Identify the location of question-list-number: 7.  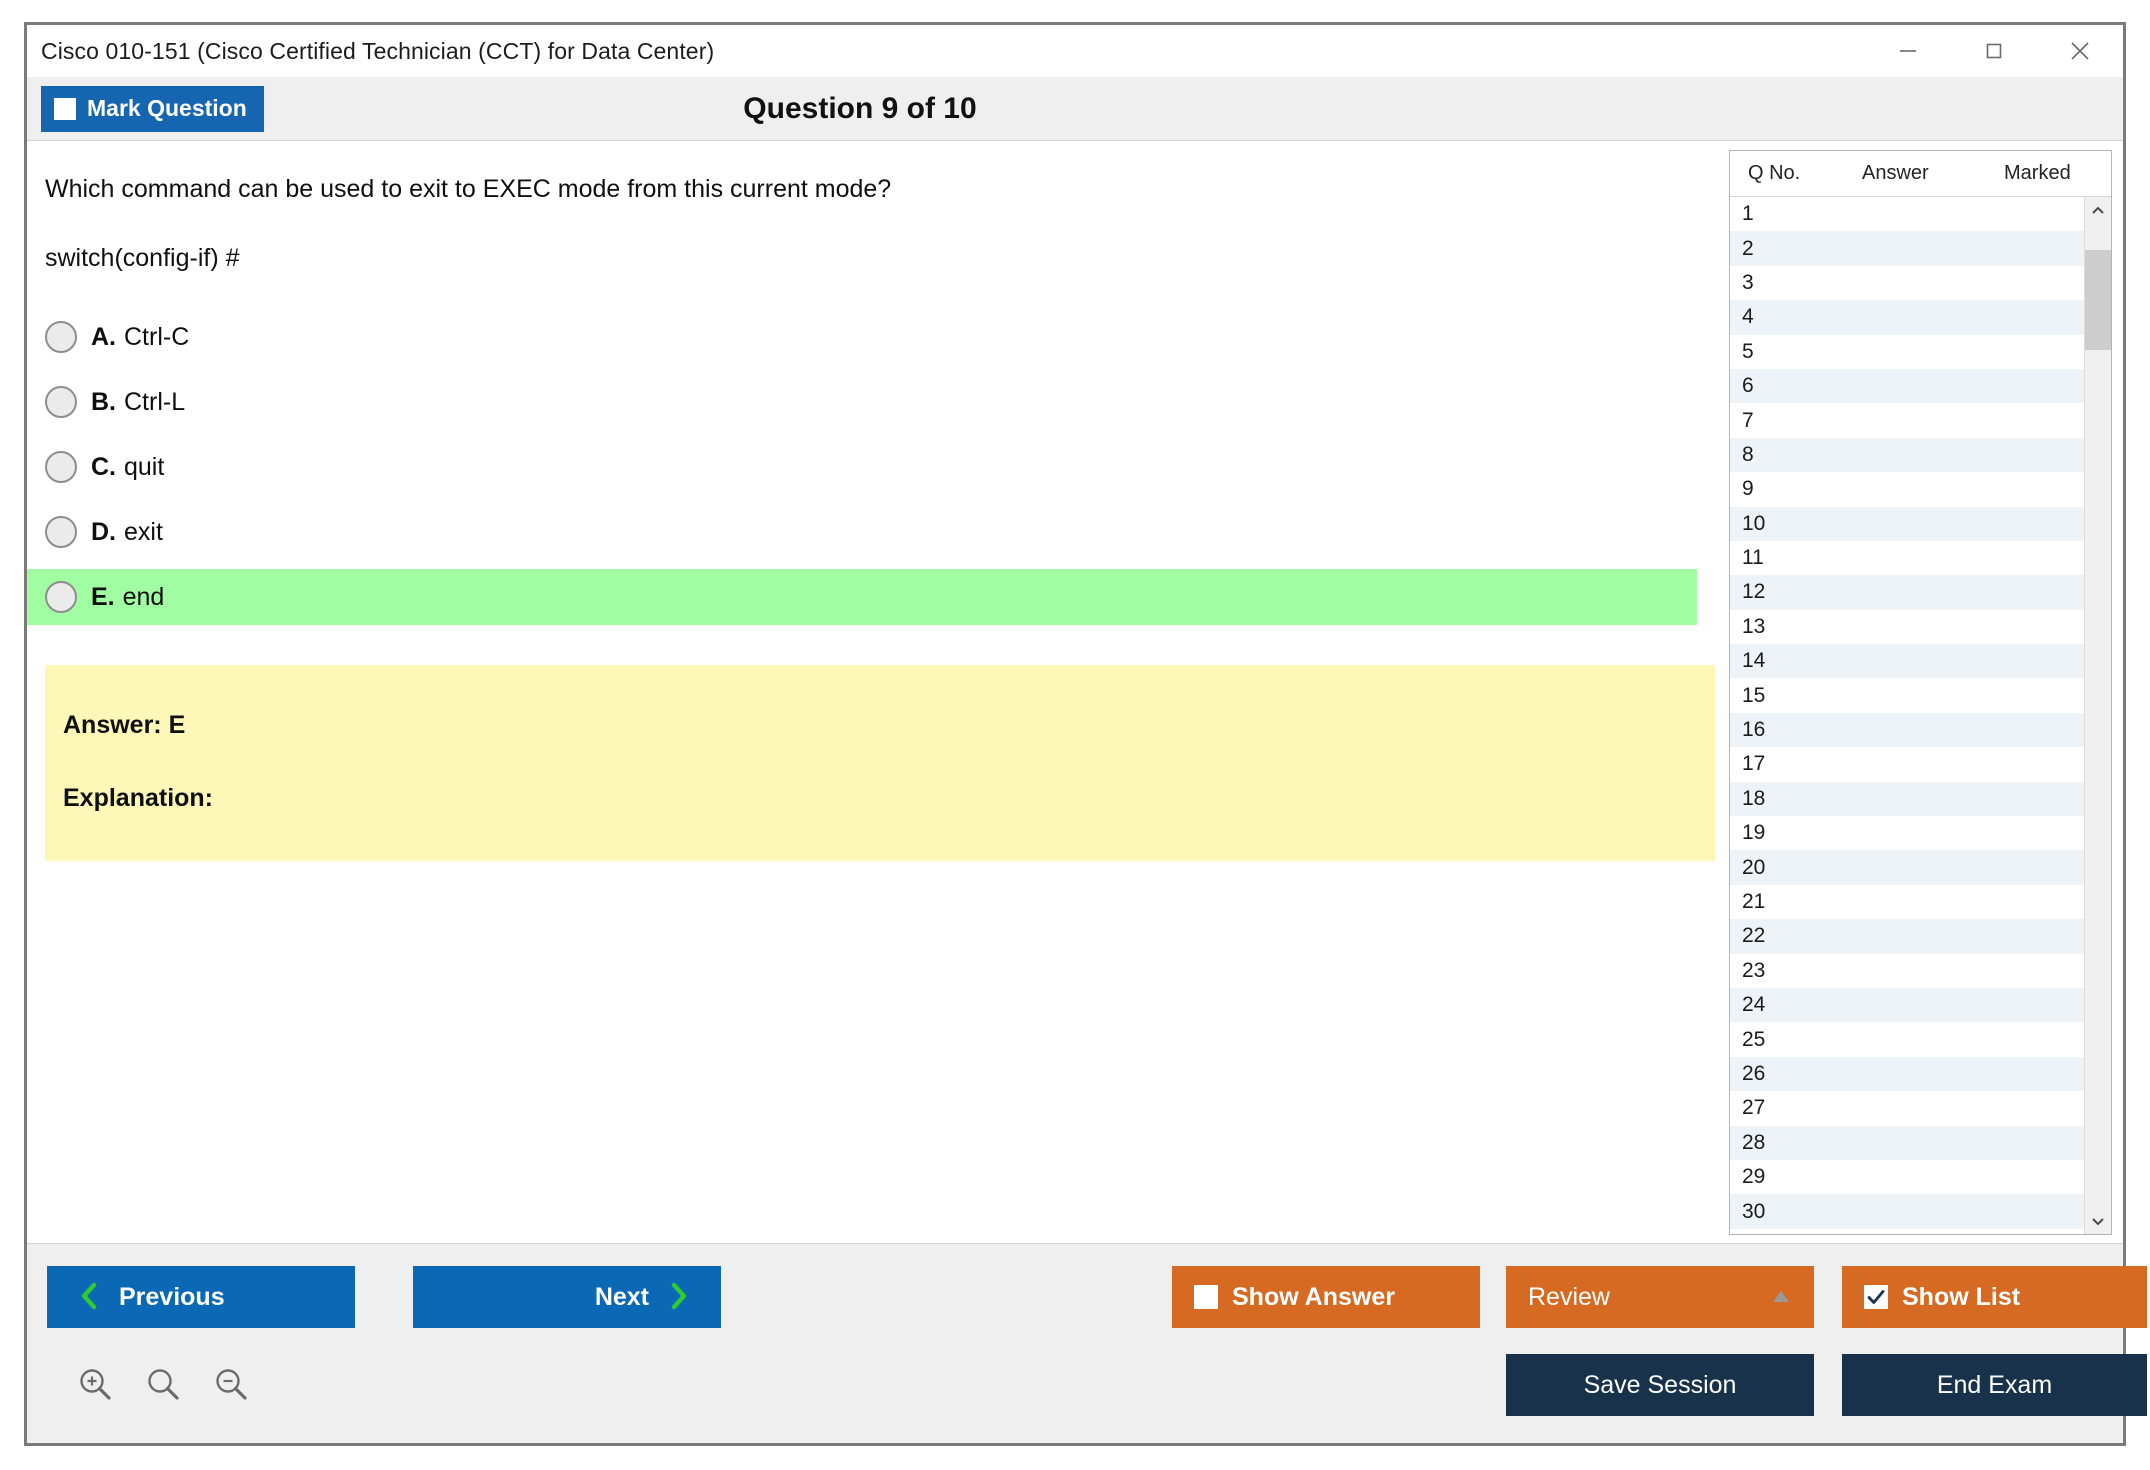
(1748, 420).